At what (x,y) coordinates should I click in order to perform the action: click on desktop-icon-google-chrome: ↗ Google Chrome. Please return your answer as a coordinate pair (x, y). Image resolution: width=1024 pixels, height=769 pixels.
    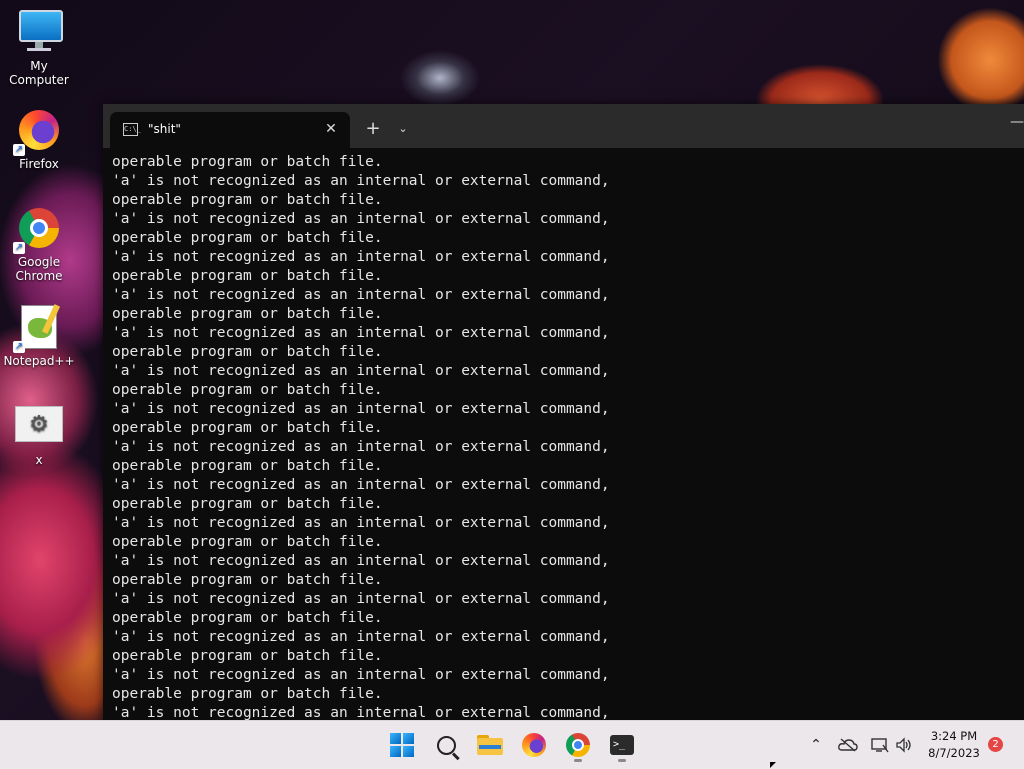
    Looking at the image, I should click on (39, 243).